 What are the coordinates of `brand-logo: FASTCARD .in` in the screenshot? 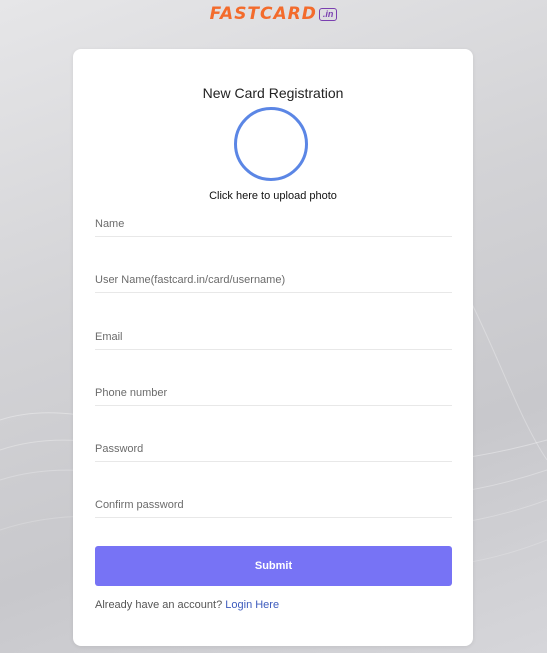 It's located at (273, 14).